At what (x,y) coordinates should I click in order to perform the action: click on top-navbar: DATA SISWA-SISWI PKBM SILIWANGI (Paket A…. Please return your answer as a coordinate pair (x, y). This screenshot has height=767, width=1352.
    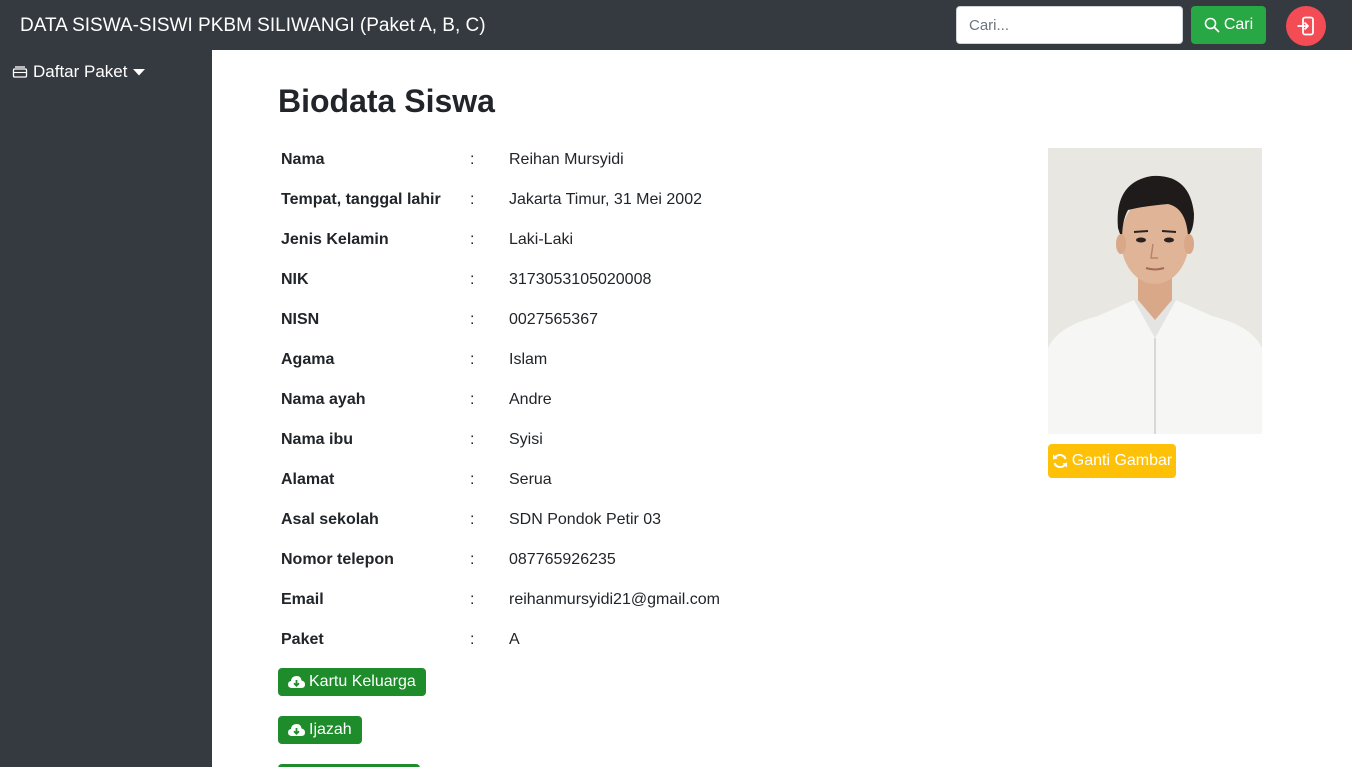
    Looking at the image, I should click on (676, 25).